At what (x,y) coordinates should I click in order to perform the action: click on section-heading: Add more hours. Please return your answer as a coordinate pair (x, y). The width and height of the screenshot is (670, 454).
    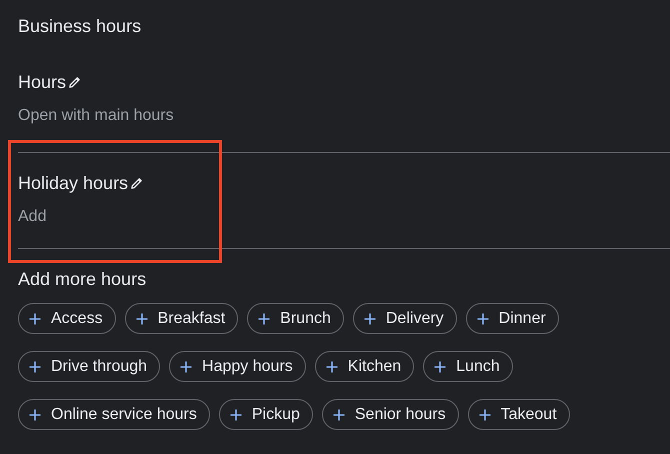
    Looking at the image, I should click on (83, 279).